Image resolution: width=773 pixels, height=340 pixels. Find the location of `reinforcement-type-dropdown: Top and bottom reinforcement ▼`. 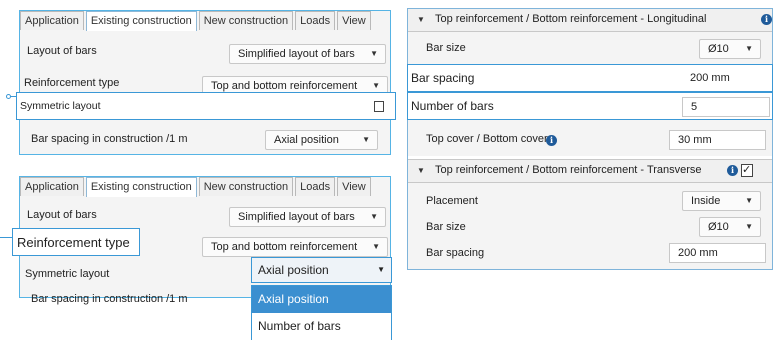

reinforcement-type-dropdown: Top and bottom reinforcement ▼ is located at coordinates (295, 247).